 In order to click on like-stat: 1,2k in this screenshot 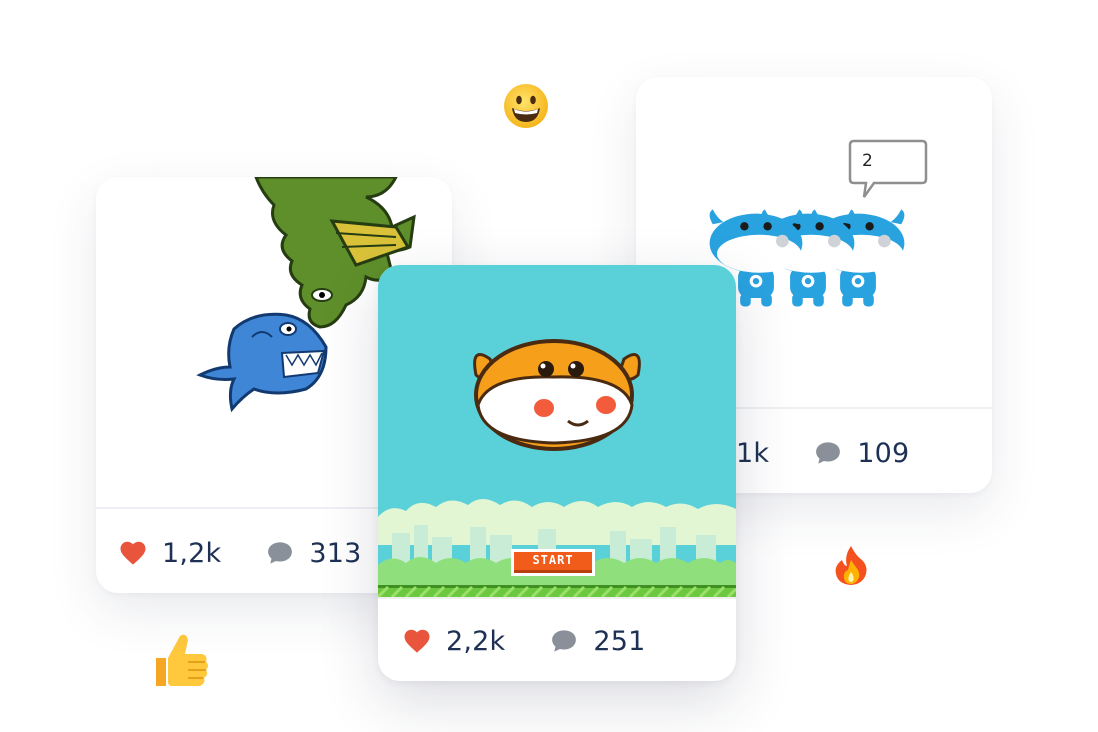, I will do `click(169, 553)`.